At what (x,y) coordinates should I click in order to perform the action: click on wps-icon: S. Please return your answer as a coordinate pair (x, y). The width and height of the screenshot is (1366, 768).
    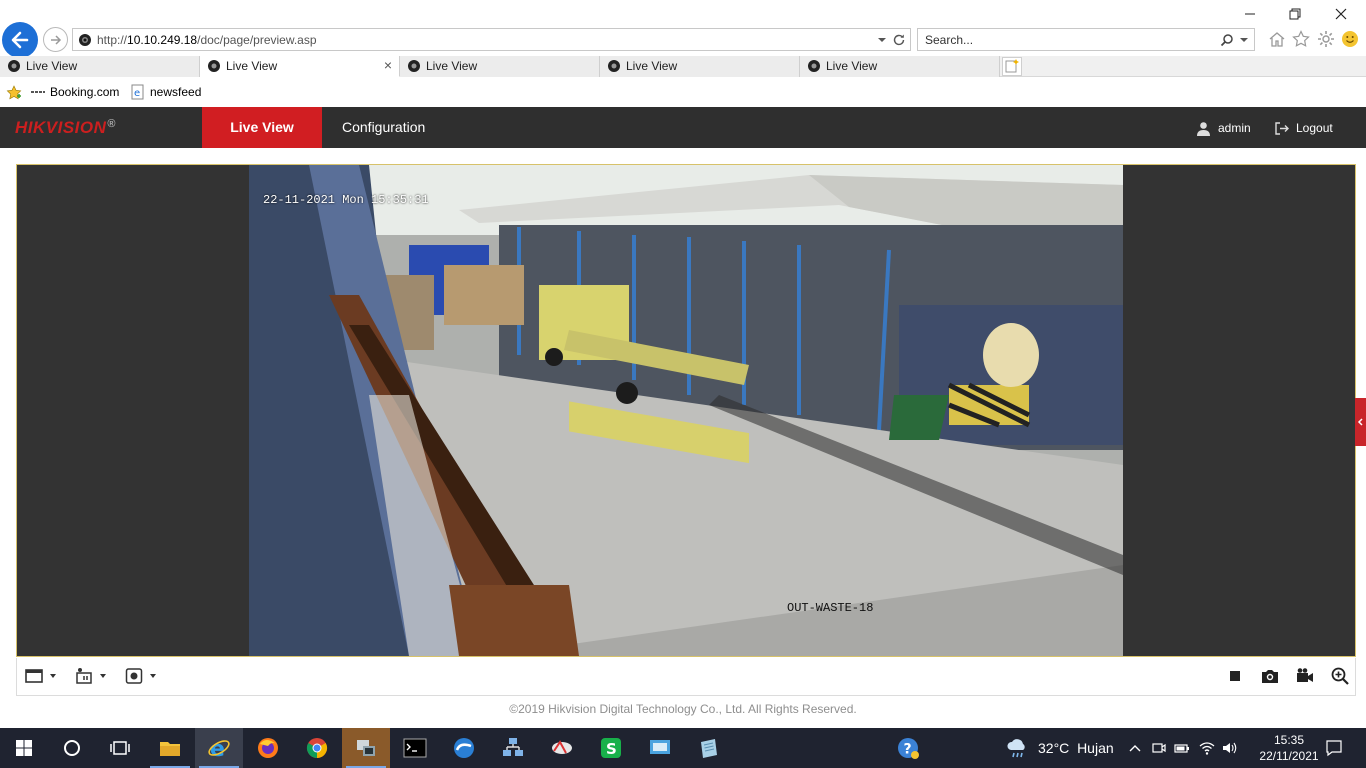
    Looking at the image, I should click on (611, 748).